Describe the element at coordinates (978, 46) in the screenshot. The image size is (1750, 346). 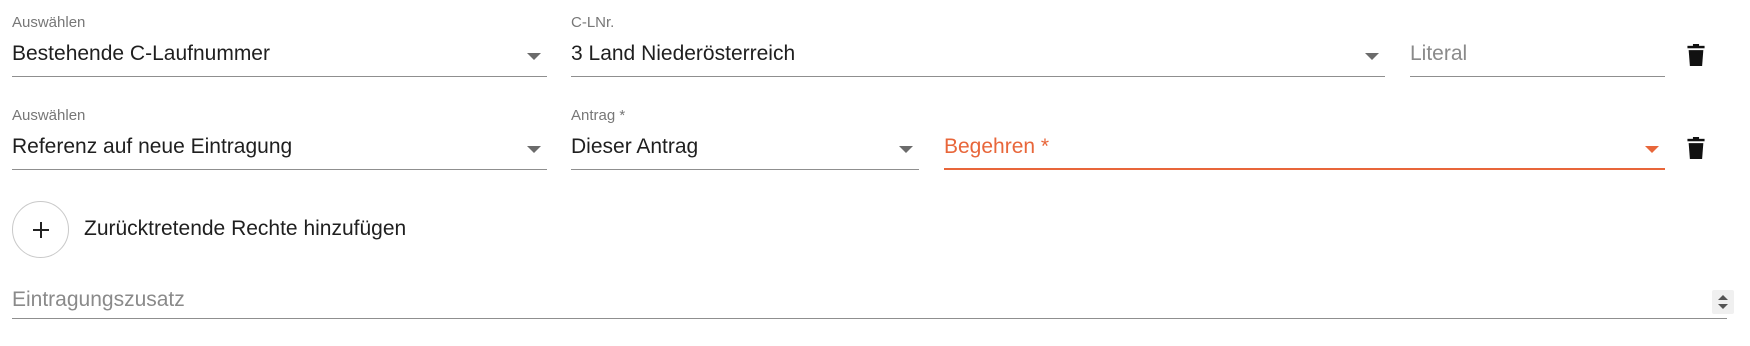
I see `clnr-select: C-LNr. 3 Land Niederösterreich` at that location.